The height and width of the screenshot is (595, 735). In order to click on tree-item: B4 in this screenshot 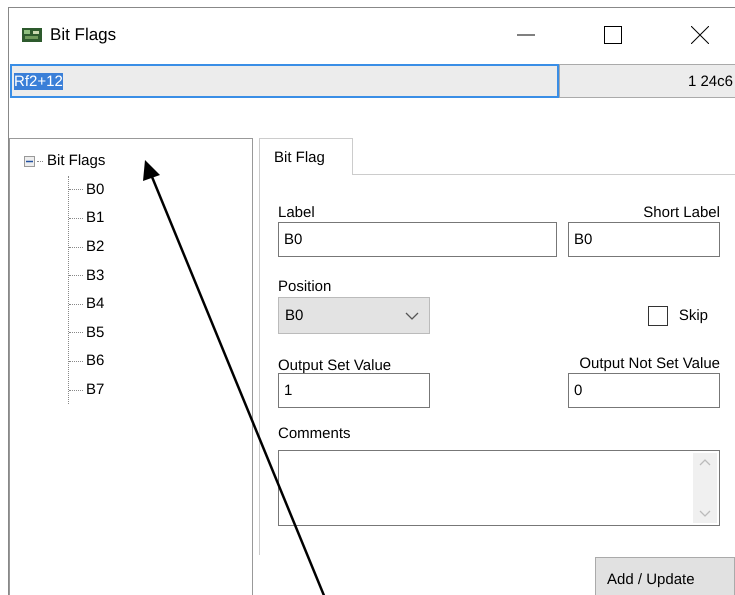, I will do `click(95, 304)`.